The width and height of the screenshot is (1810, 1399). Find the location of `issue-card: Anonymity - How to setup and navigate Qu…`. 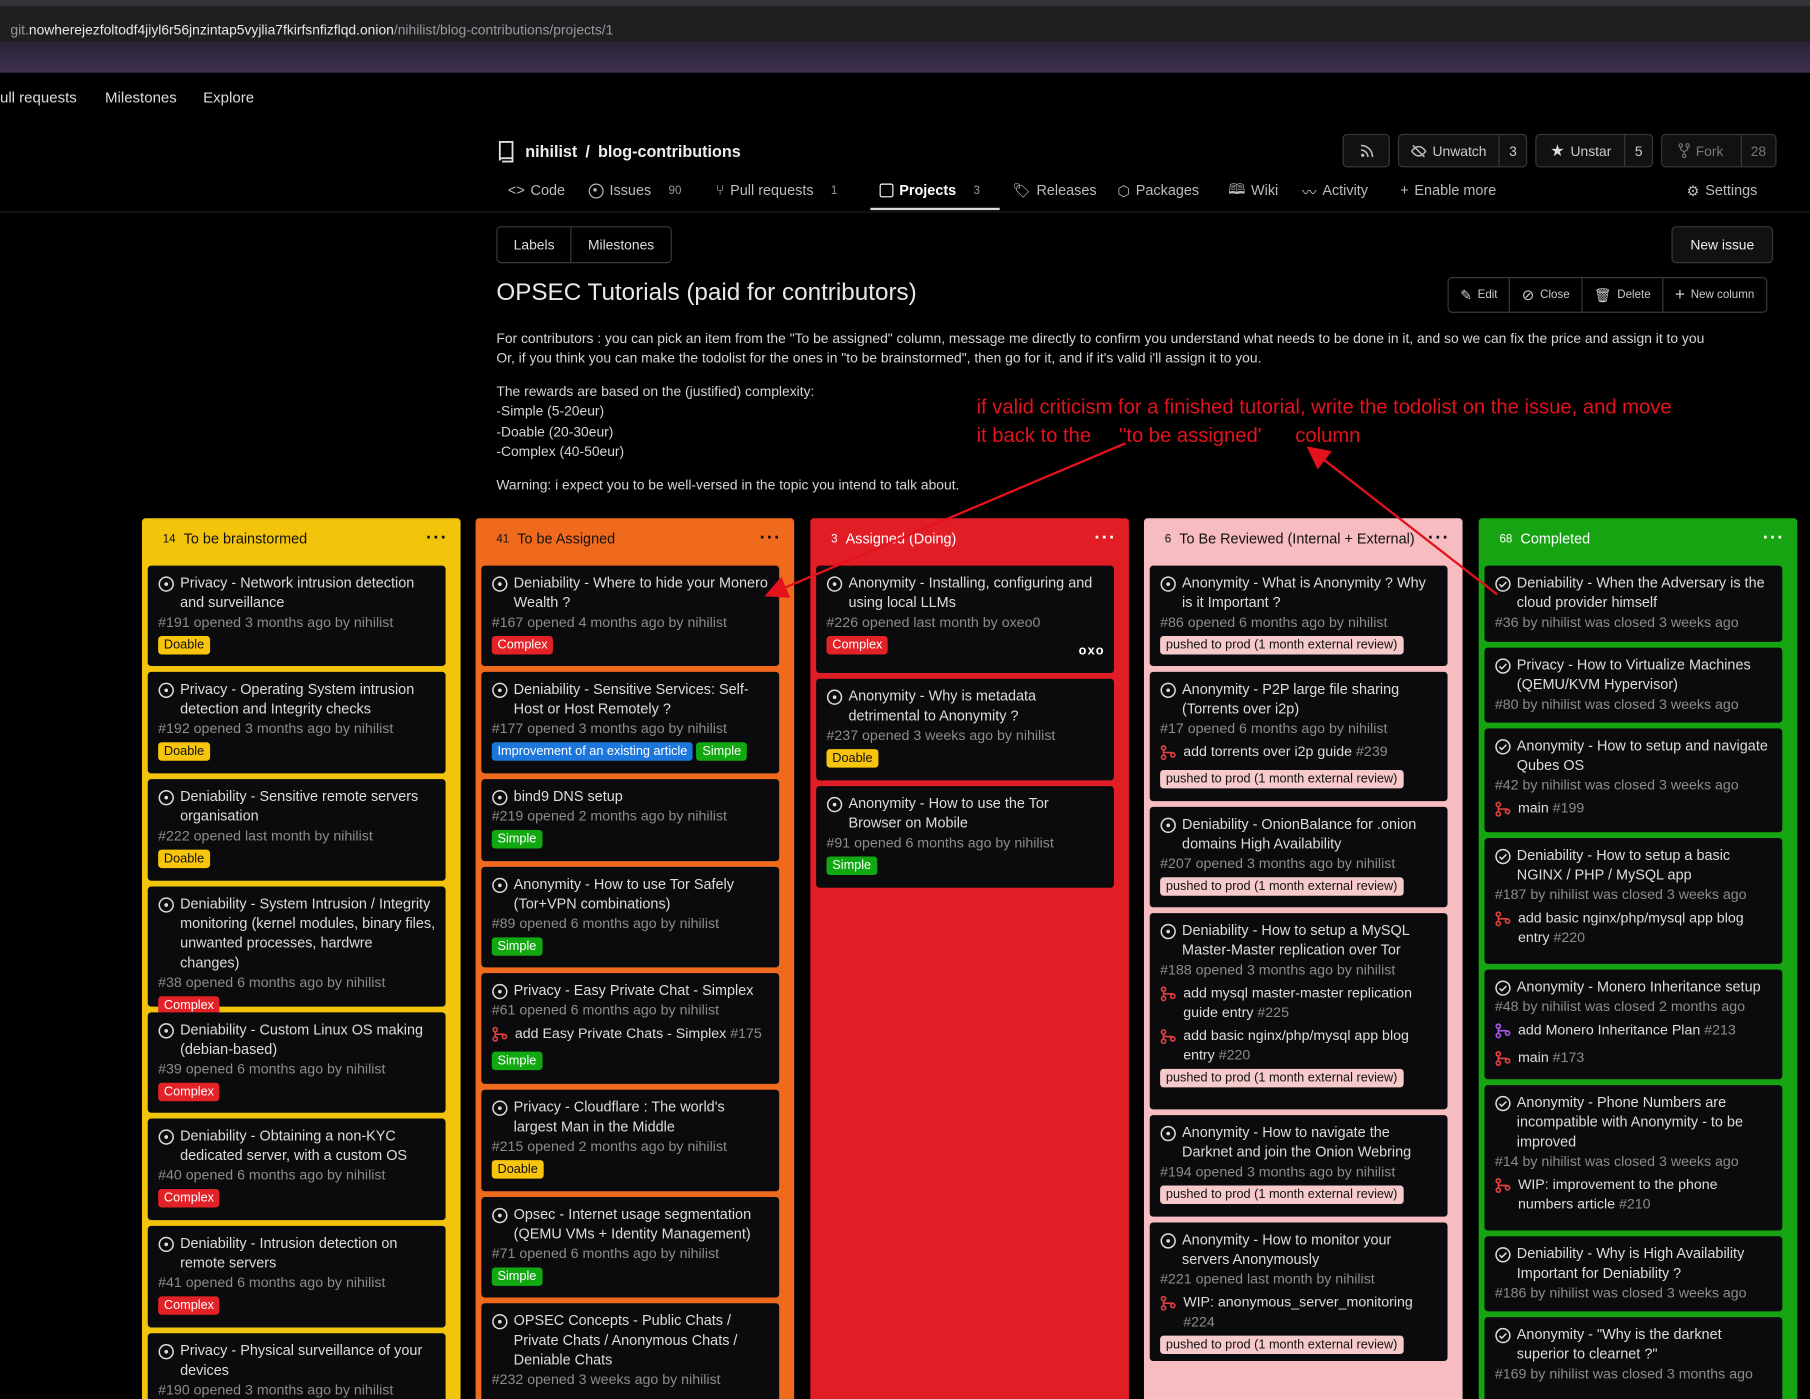

issue-card: Anonymity - How to setup and navigate Qu… is located at coordinates (1633, 780).